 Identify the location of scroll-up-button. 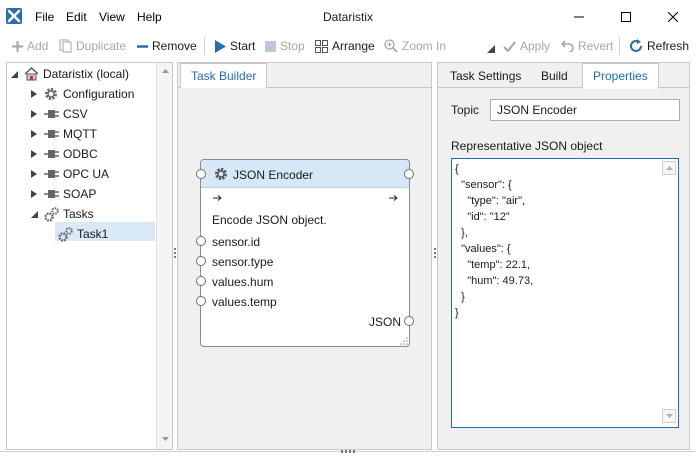
(669, 168).